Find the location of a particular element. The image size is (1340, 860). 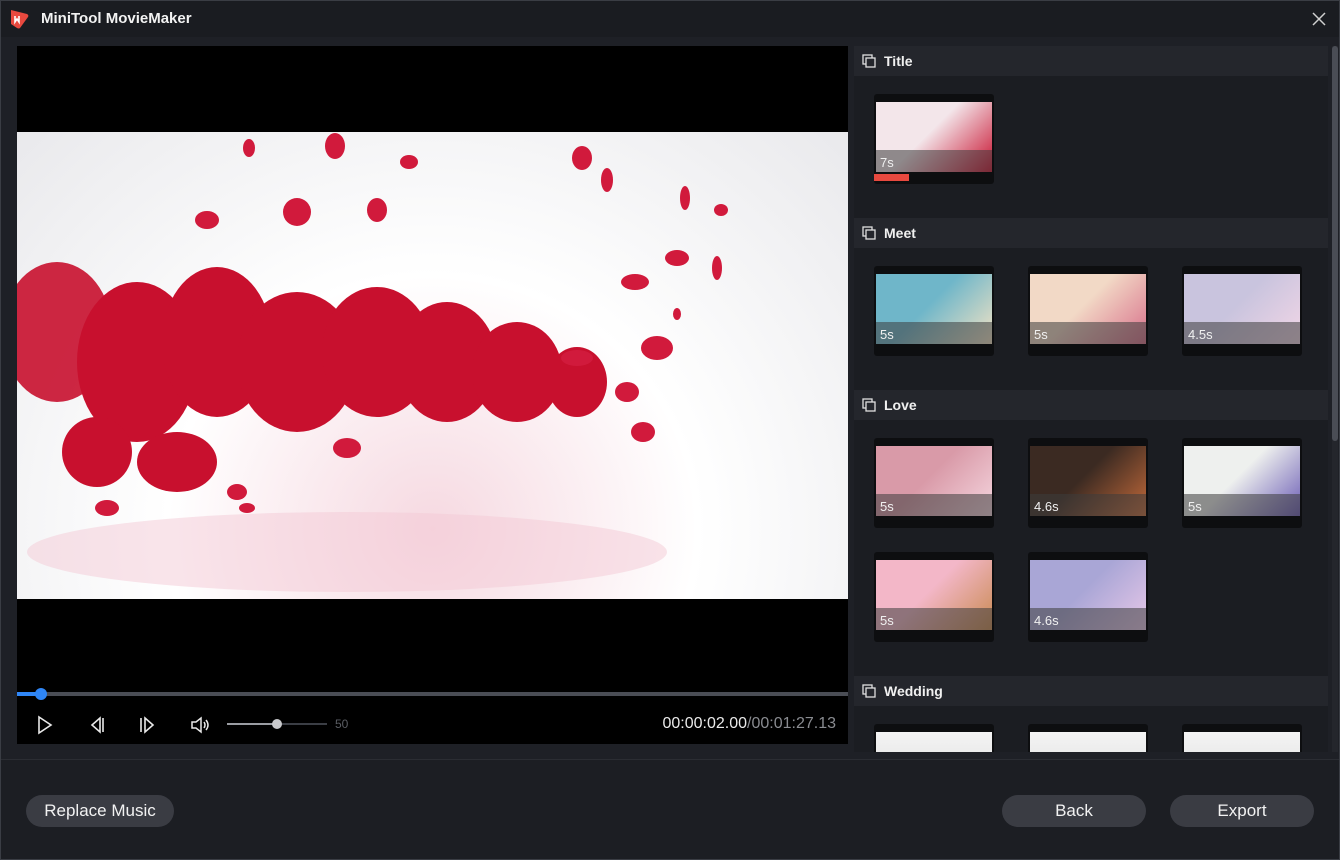

volume-slider is located at coordinates (277, 724).